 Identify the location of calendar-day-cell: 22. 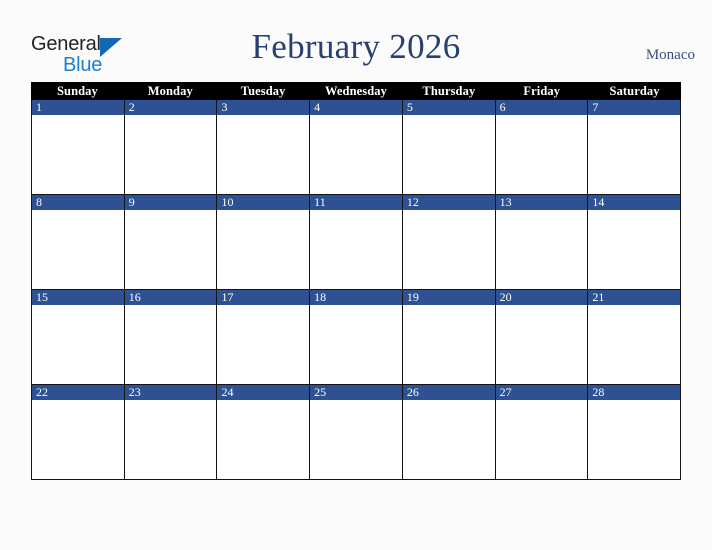
(78, 432).